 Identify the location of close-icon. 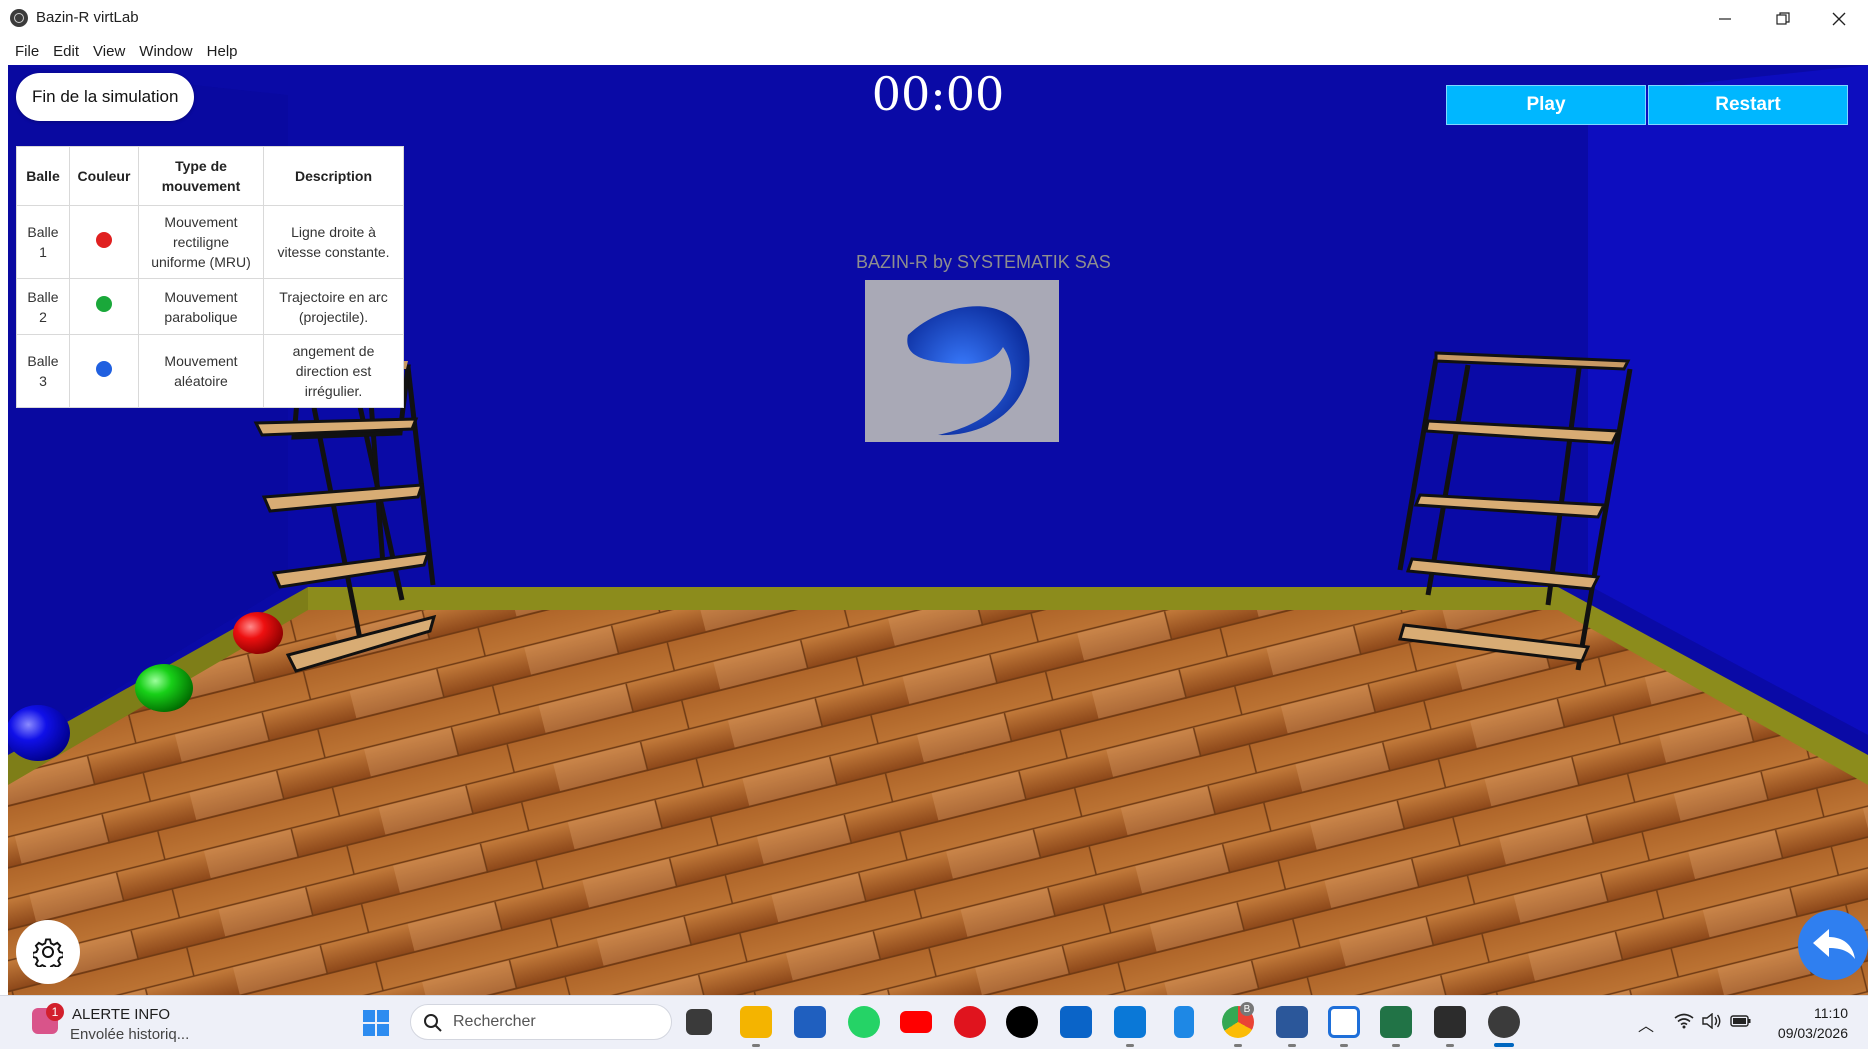
(1839, 18).